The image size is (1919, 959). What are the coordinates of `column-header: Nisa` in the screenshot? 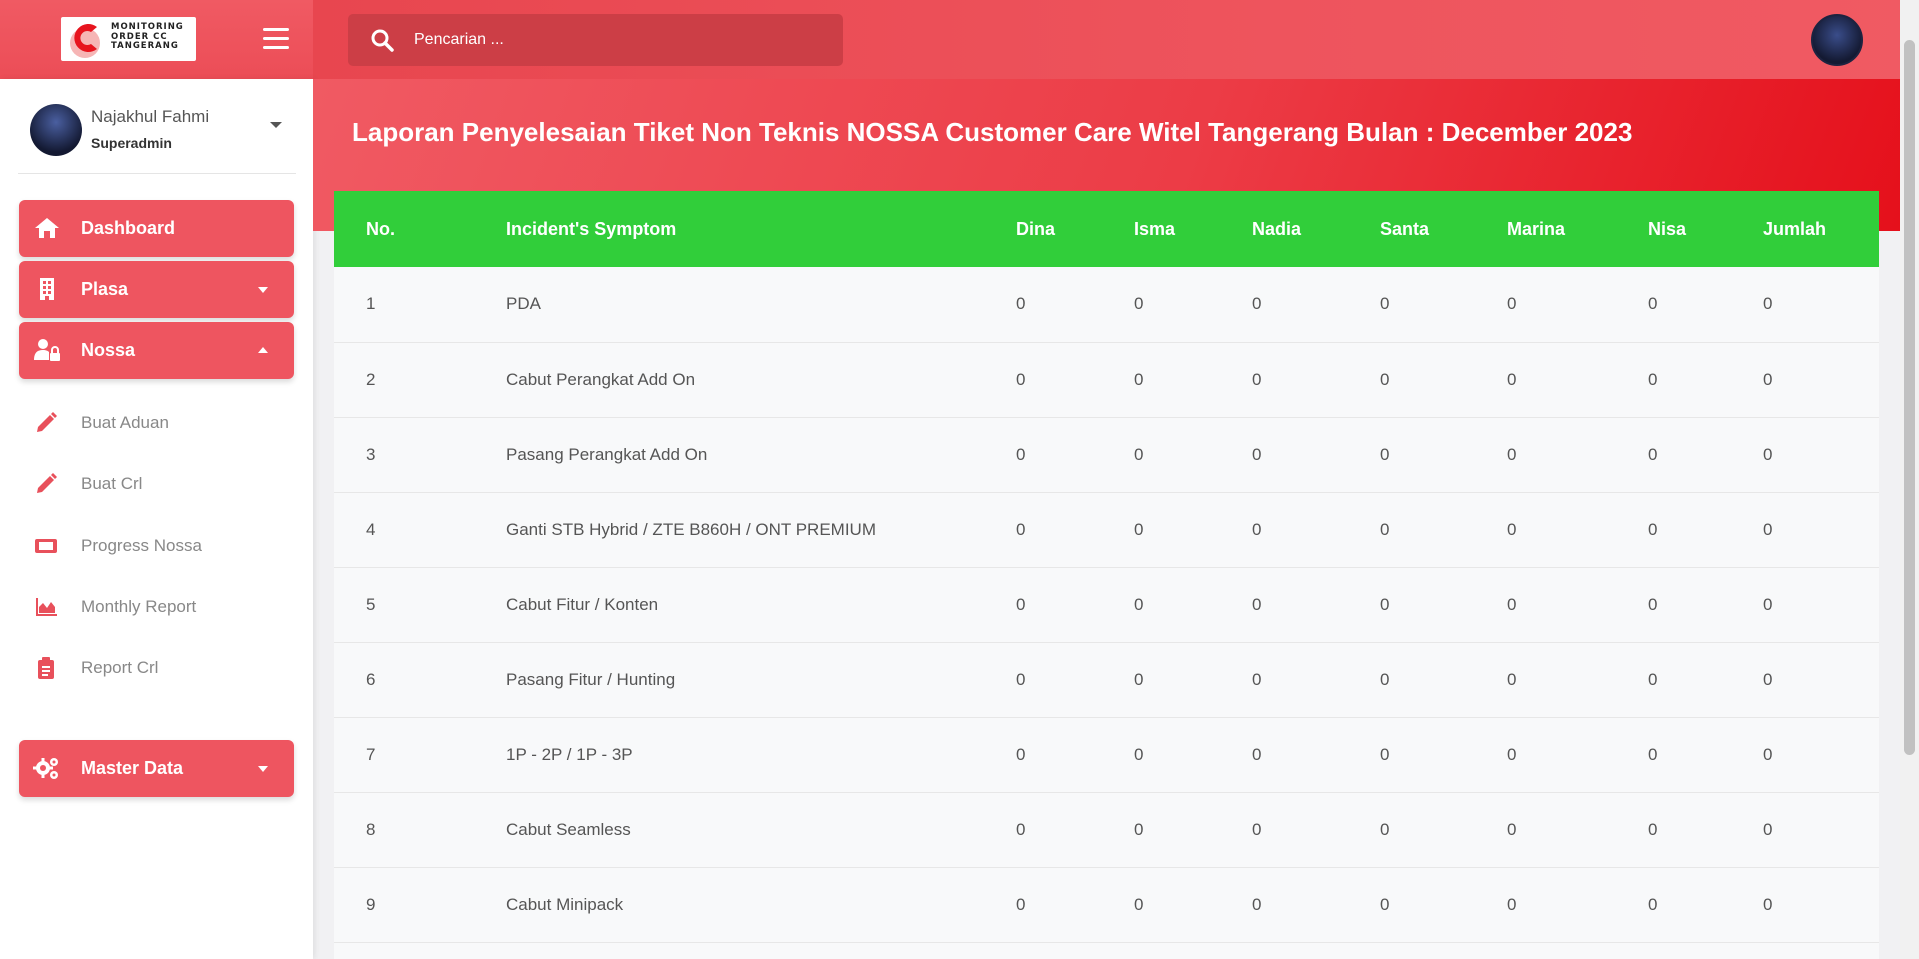 It's located at (1673, 229).